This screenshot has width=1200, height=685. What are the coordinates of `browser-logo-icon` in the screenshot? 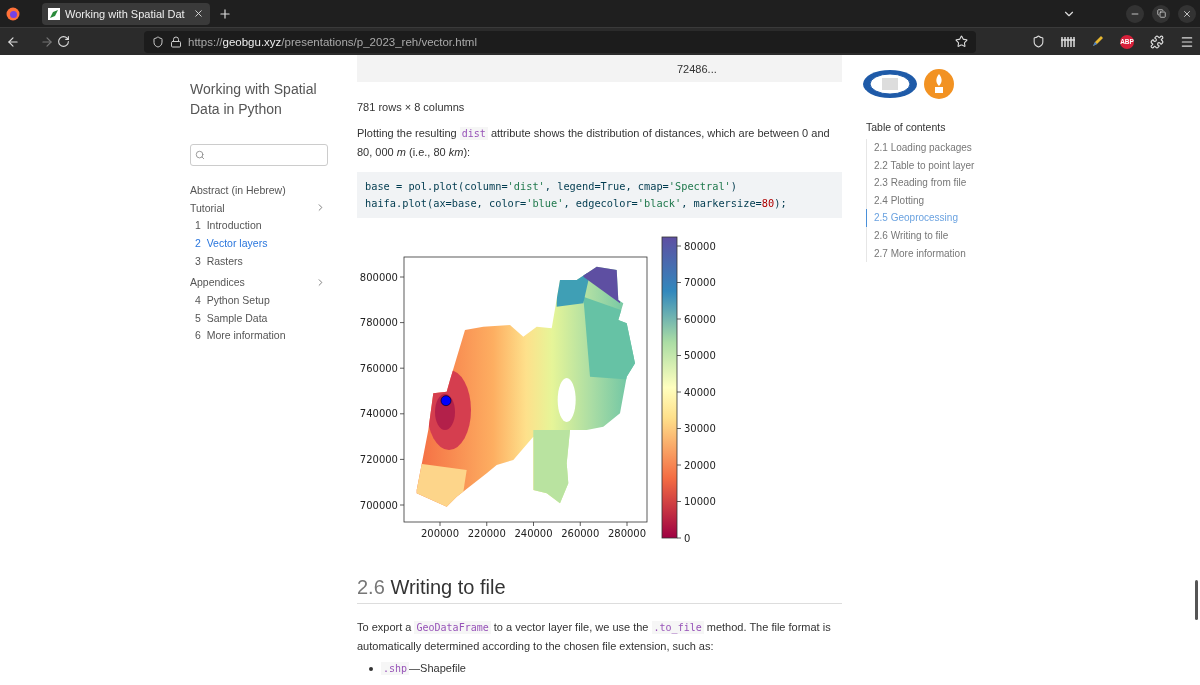 It's located at (13, 13).